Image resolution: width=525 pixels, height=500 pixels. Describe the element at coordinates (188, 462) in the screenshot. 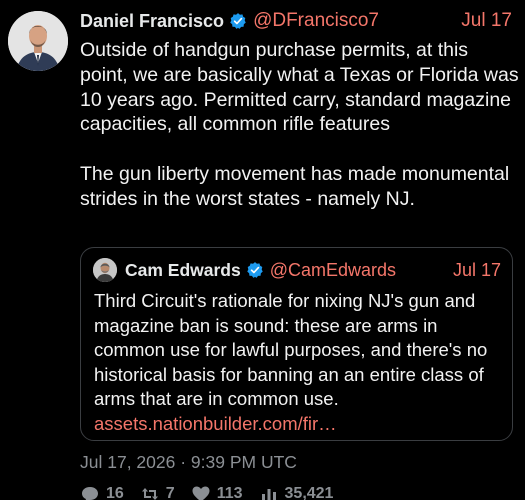

I see `tweet-timestamp: Jul 17, 2026 · 9:39 PM UTC` at that location.